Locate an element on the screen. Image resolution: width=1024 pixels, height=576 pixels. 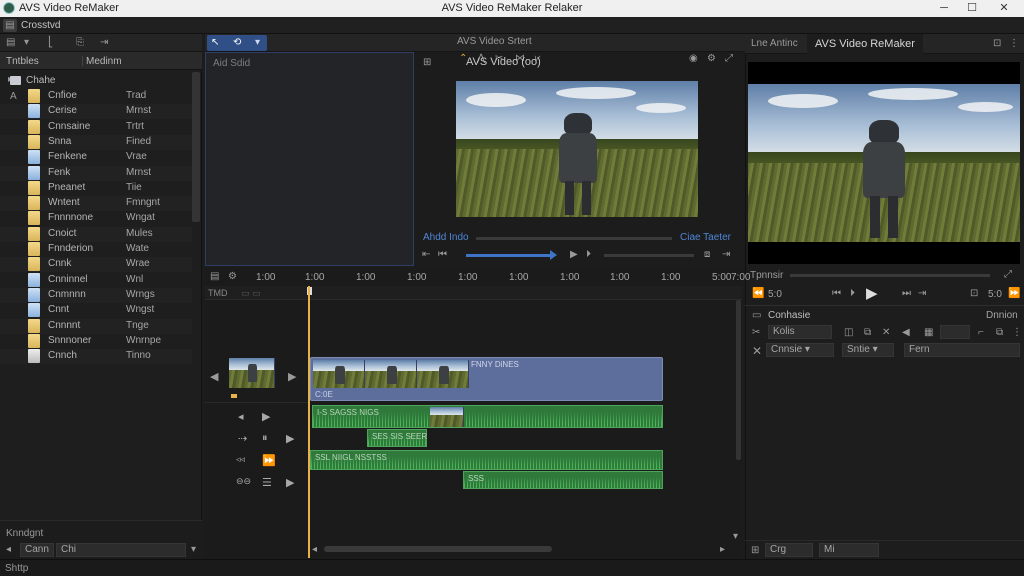
loop-icon: ⧈ is located at coordinates (707, 255).